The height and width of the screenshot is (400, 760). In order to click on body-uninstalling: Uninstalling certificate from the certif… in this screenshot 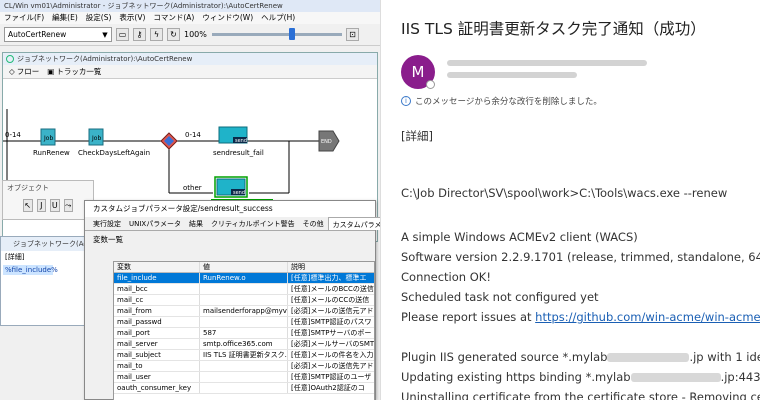, I will do `click(580, 395)`.